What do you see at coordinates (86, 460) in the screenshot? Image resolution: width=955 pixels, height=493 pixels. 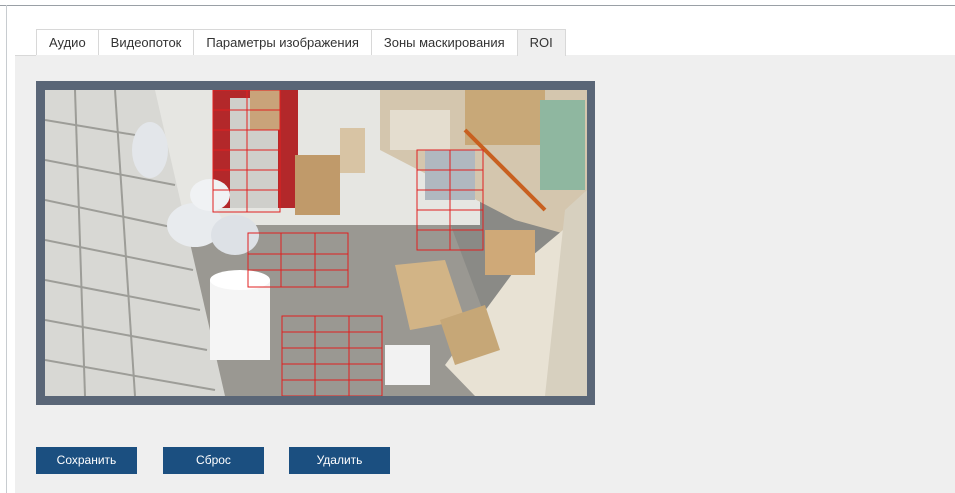 I see `save-button: Сохранить` at bounding box center [86, 460].